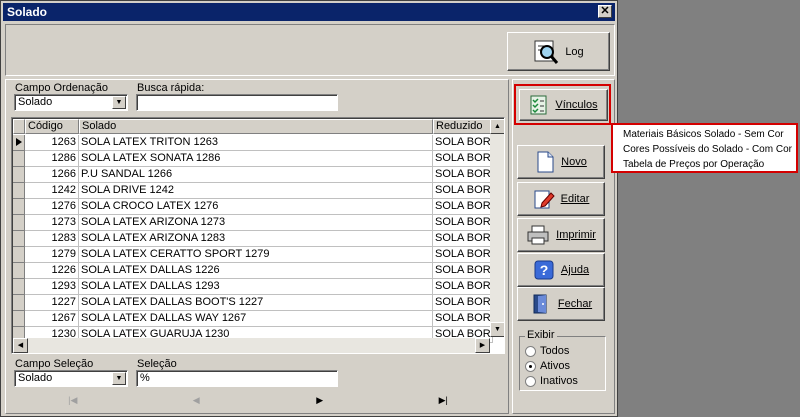  Describe the element at coordinates (19, 143) in the screenshot. I see `current-row-indicator-icon` at that location.